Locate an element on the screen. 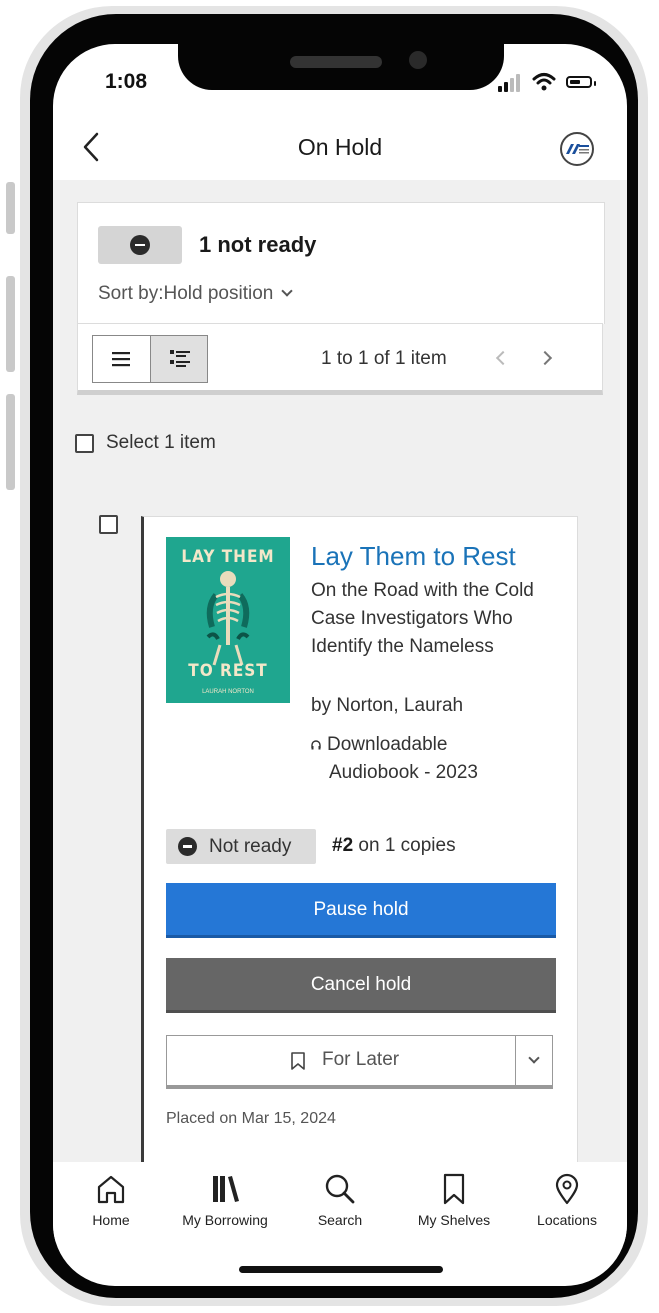 The width and height of the screenshot is (659, 1313). view-toggle is located at coordinates (150, 359).